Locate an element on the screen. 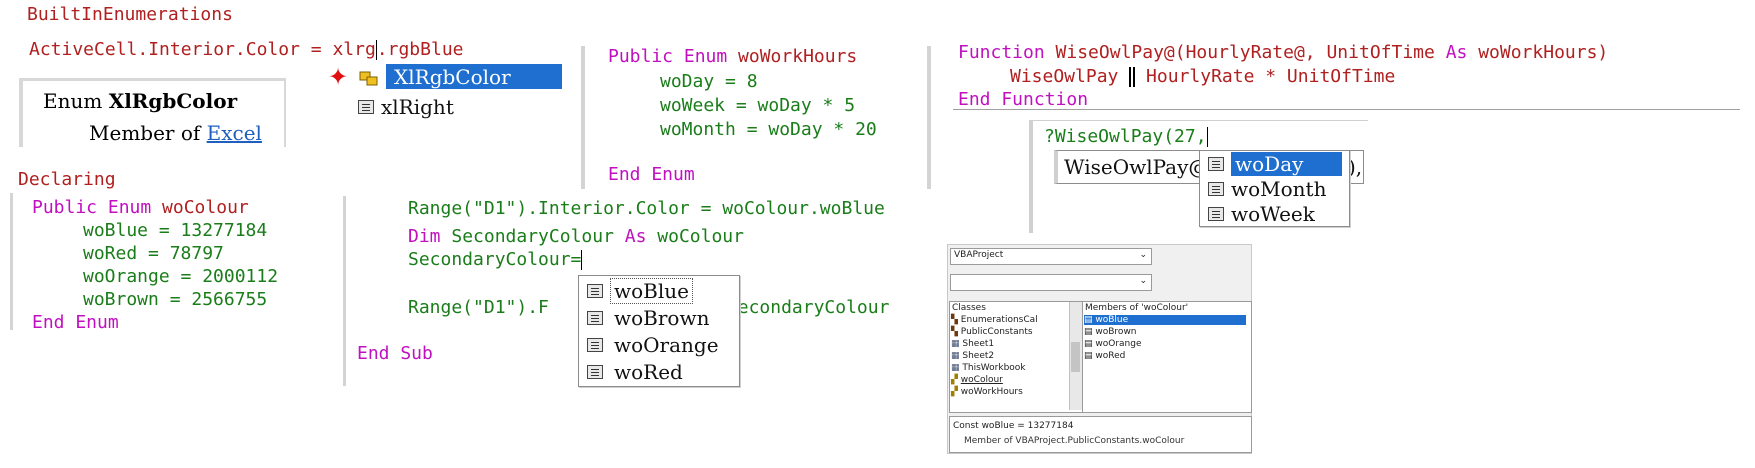 The width and height of the screenshot is (1755, 468). class-item: ▞ woWorkHours is located at coordinates (987, 392).